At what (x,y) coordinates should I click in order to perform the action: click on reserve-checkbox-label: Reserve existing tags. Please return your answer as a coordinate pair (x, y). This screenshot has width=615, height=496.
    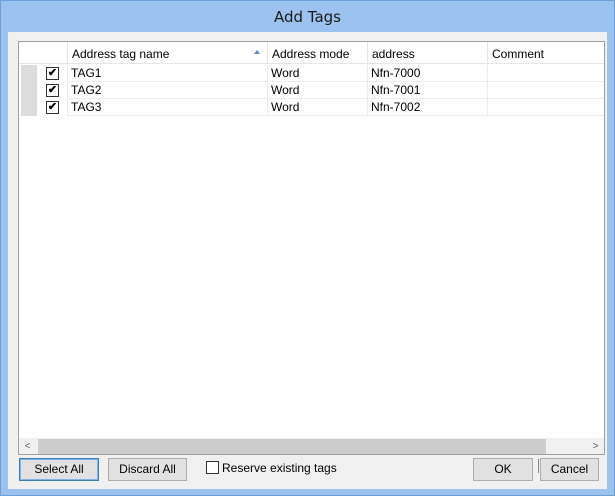
    Looking at the image, I should click on (279, 468).